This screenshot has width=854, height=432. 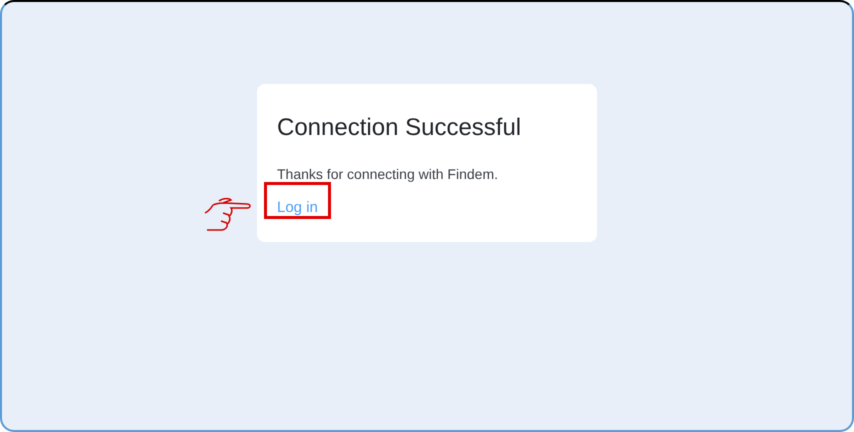 What do you see at coordinates (297, 207) in the screenshot?
I see `login-link: Log in` at bounding box center [297, 207].